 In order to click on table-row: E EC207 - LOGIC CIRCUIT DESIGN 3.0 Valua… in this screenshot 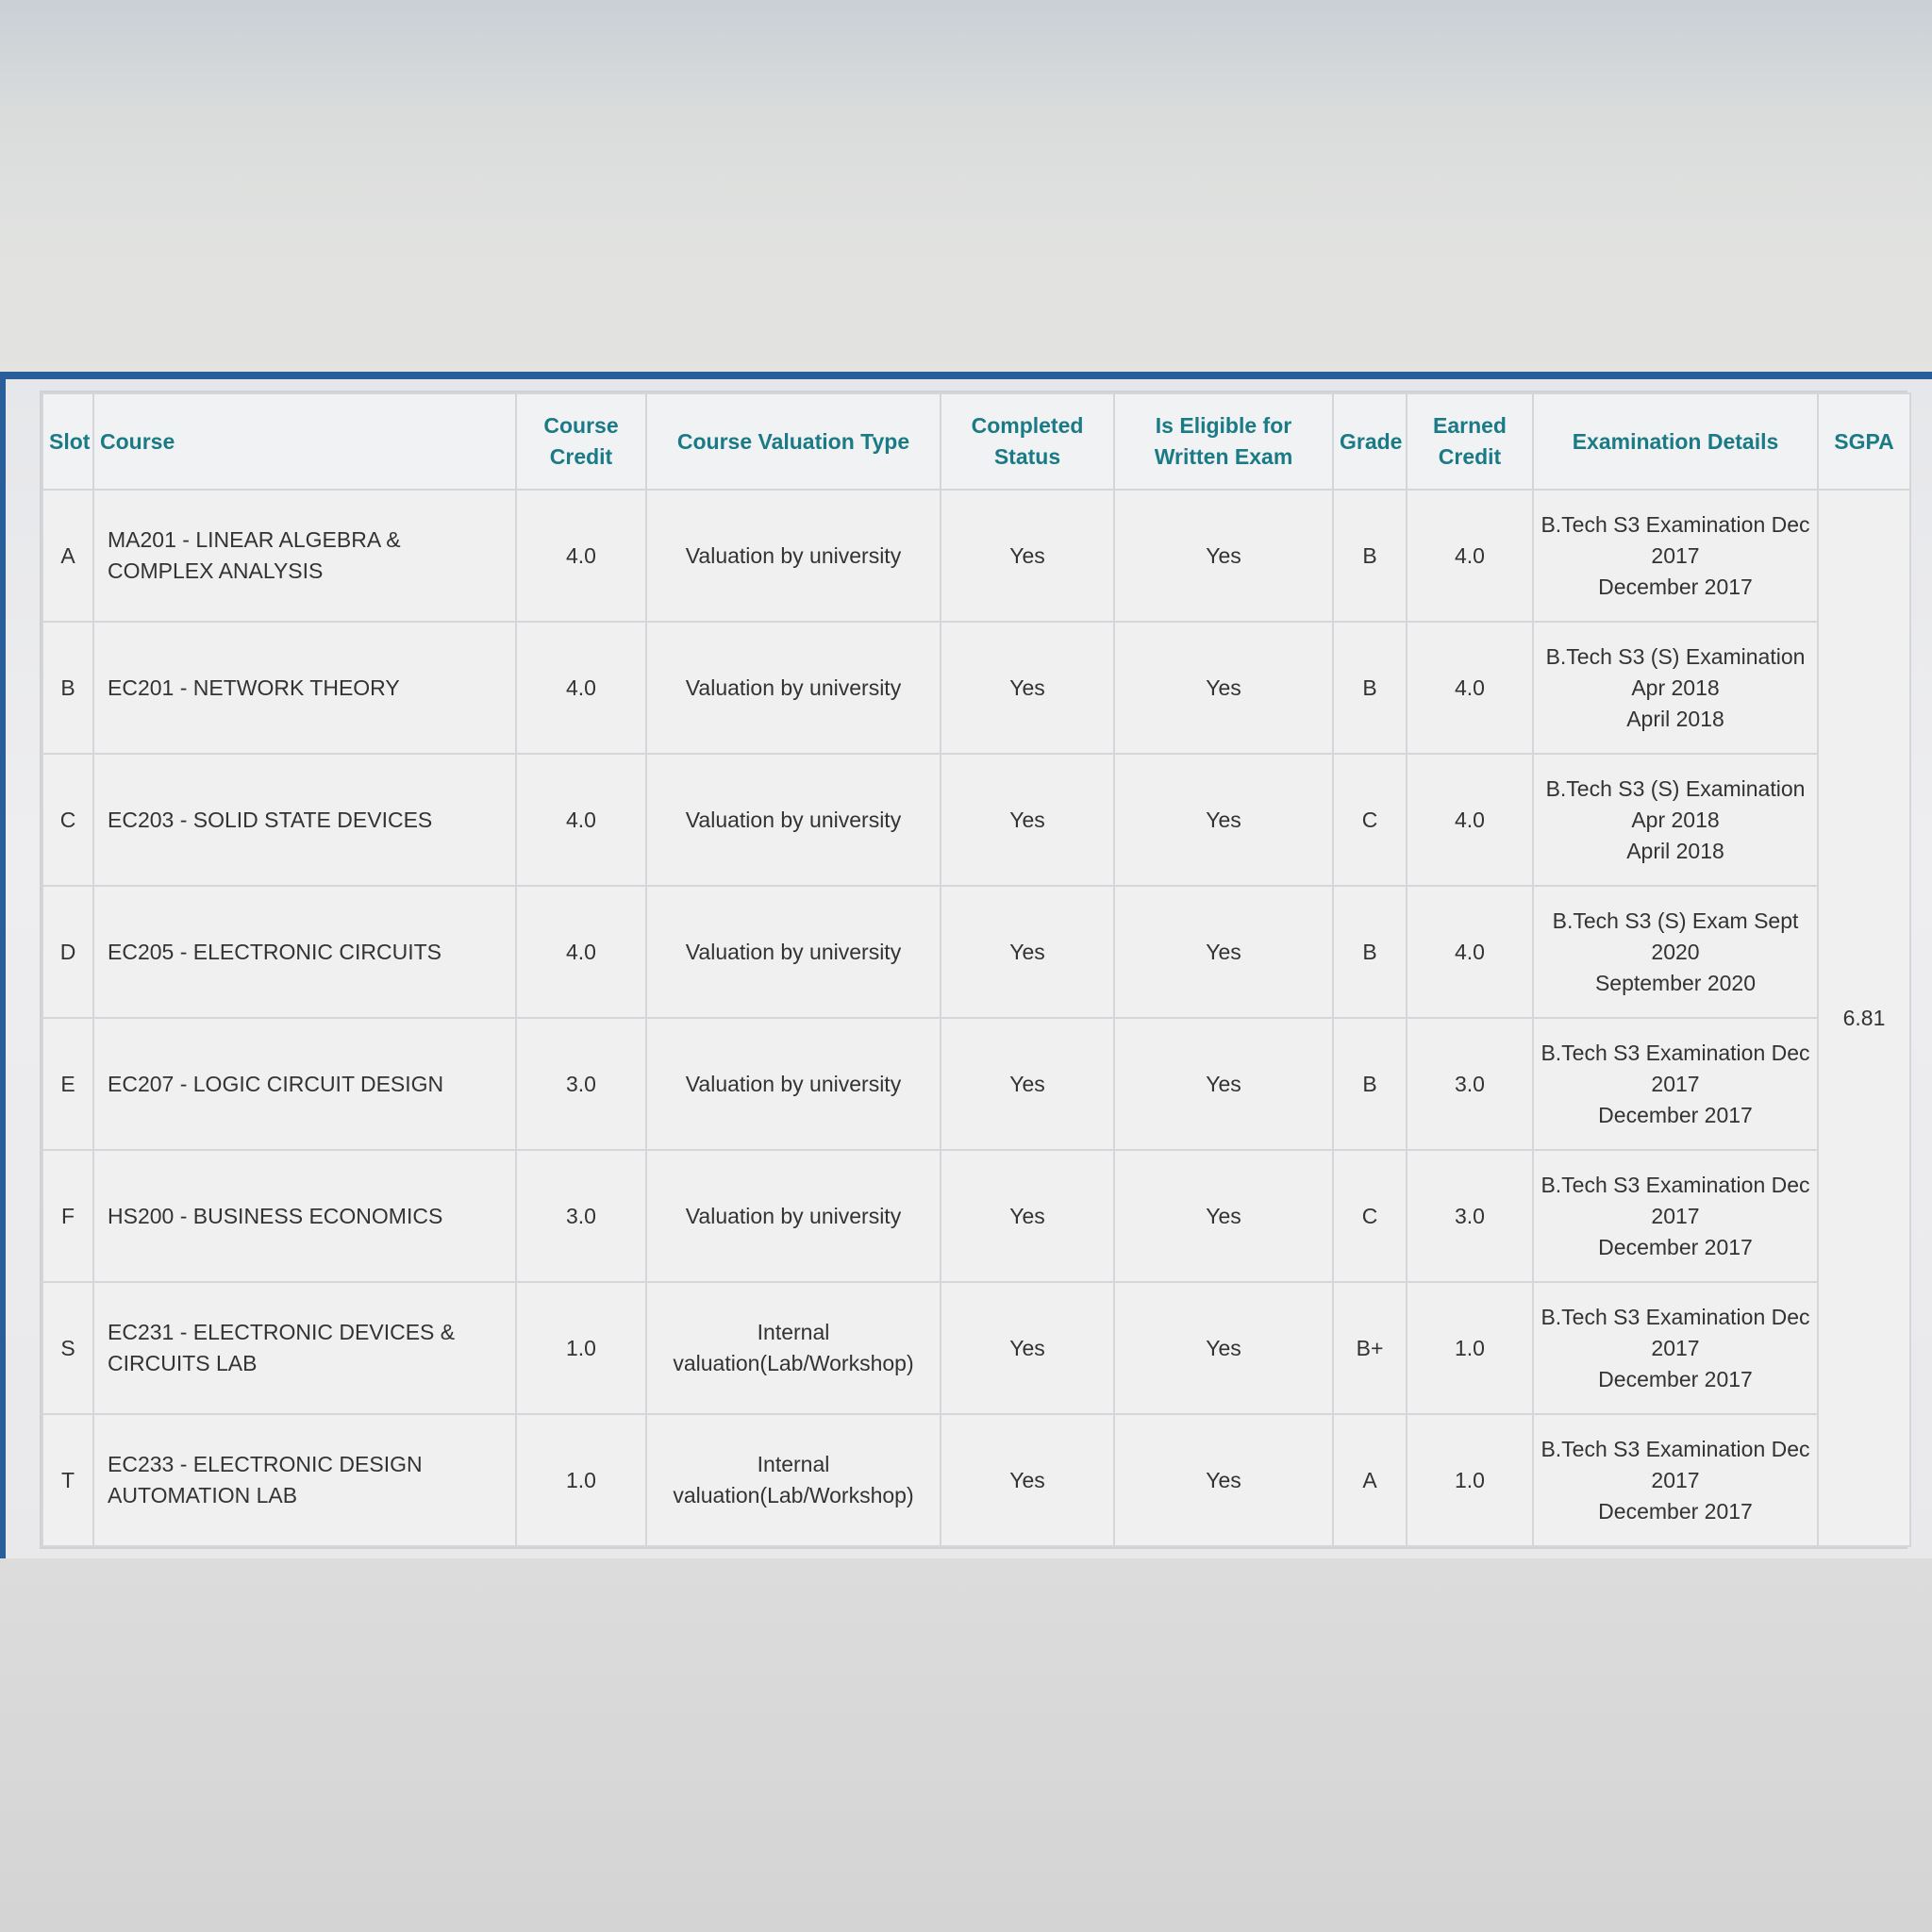, I will do `click(976, 1084)`.